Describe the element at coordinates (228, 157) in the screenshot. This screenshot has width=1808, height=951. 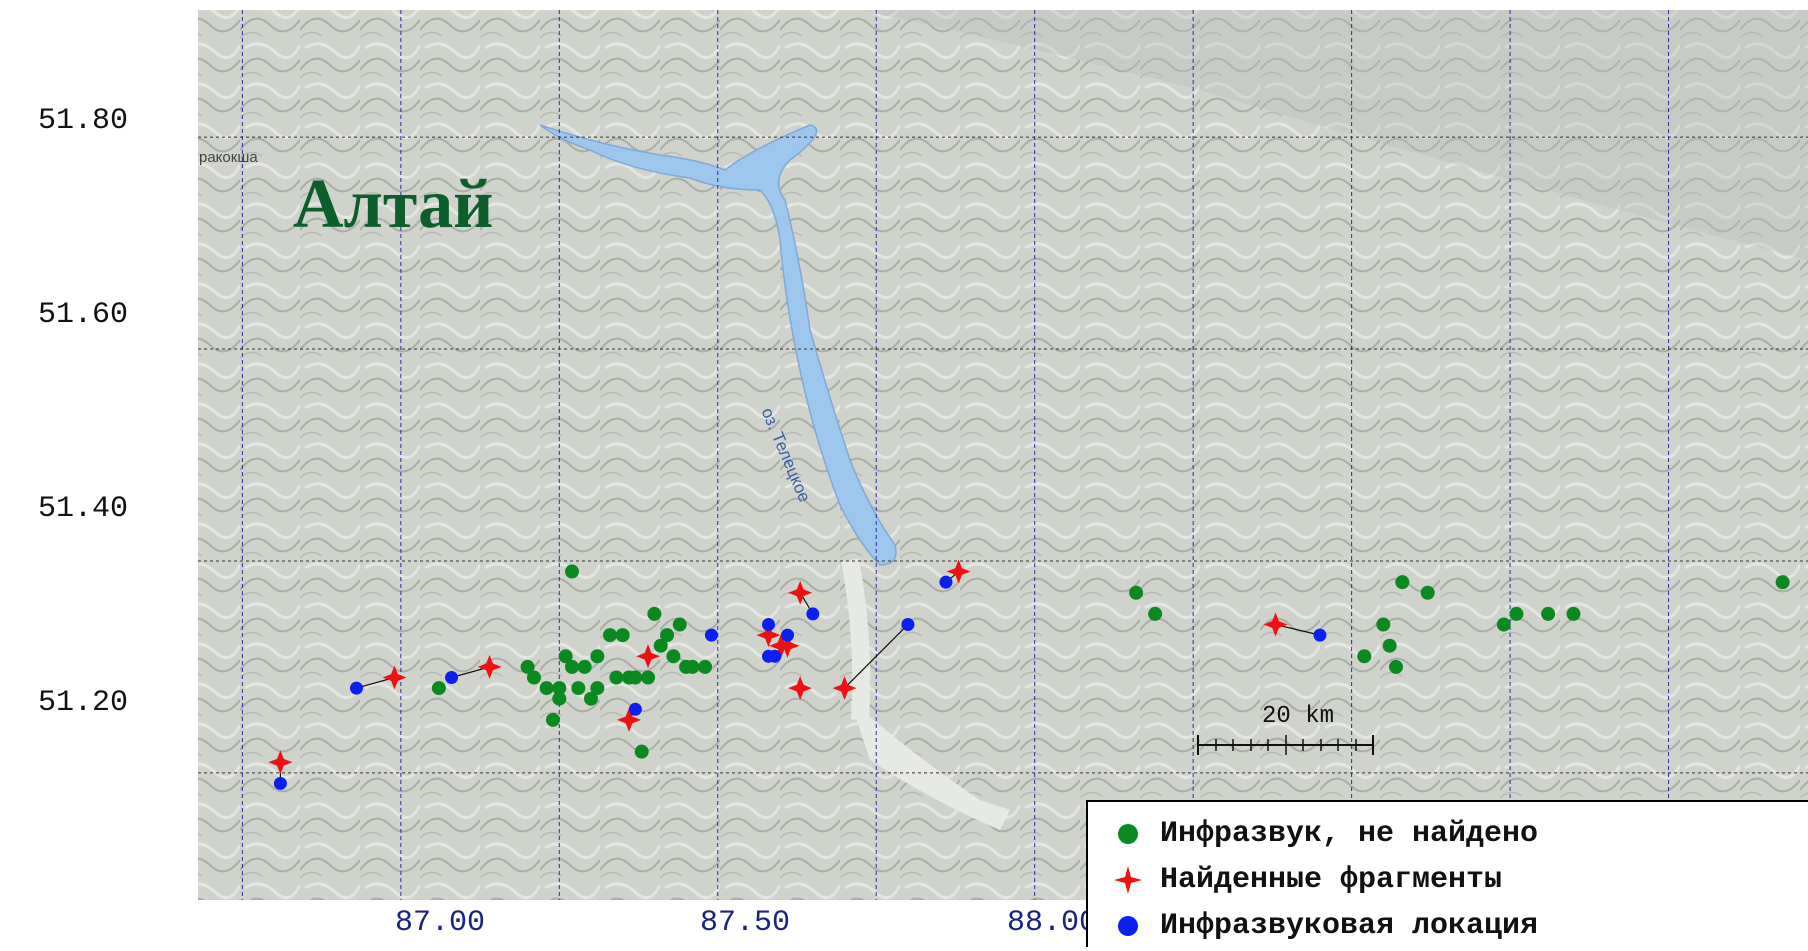
I see `town-label: ракокша` at that location.